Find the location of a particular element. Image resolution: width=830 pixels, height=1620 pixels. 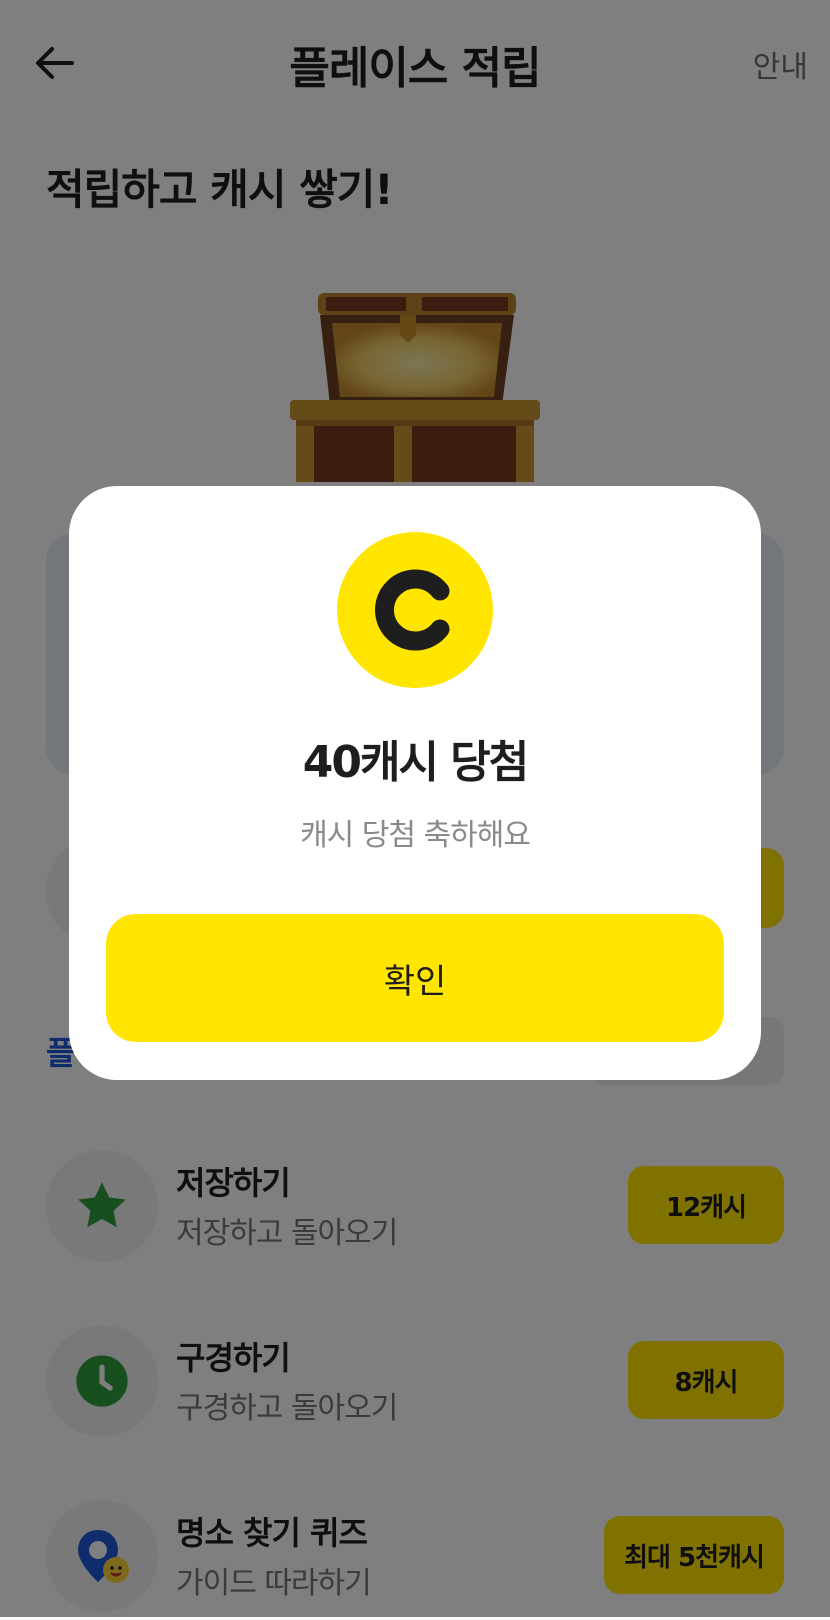

modal-subtitle: 캐시 당첨 축하해요 is located at coordinates (415, 835).